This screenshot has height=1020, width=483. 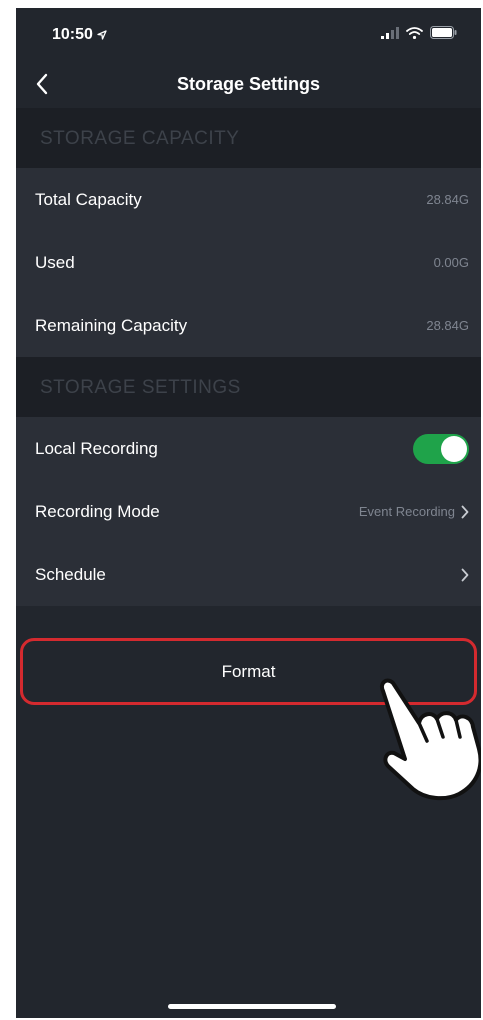 What do you see at coordinates (447, 199) in the screenshot?
I see `total-capacity-value: 28.84G` at bounding box center [447, 199].